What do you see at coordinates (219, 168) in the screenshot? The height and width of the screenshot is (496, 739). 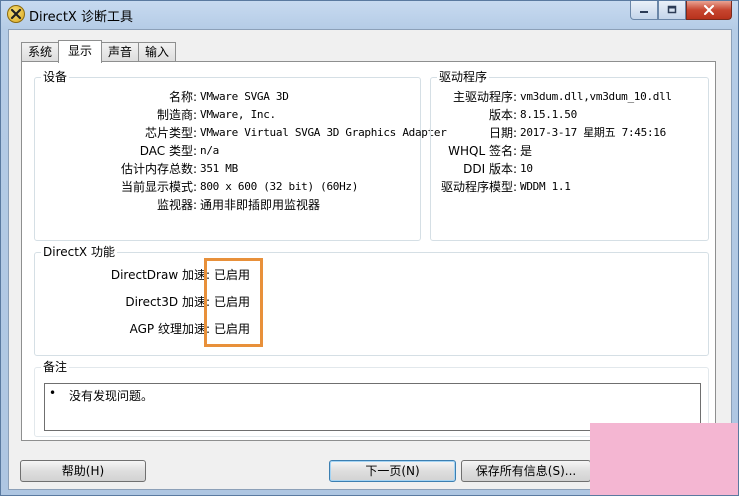 I see `device-value-memory: 351 MB` at bounding box center [219, 168].